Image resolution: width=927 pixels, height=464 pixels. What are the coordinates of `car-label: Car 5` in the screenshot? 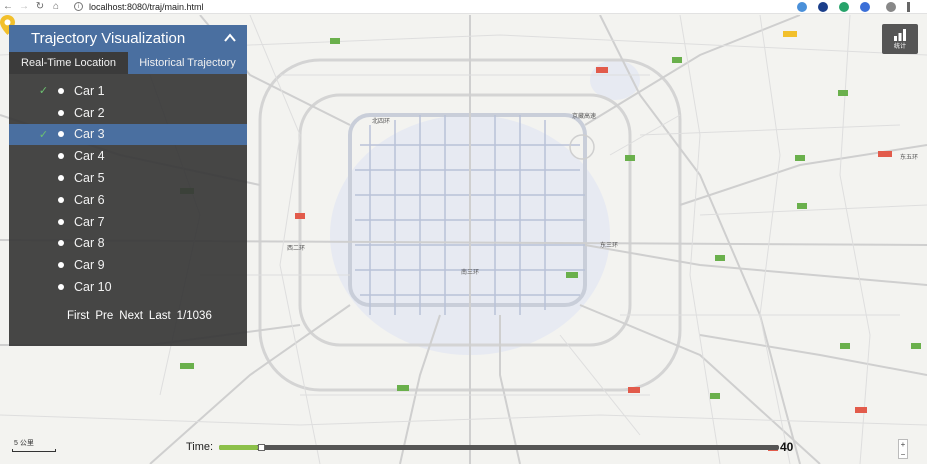 It's located at (89, 178).